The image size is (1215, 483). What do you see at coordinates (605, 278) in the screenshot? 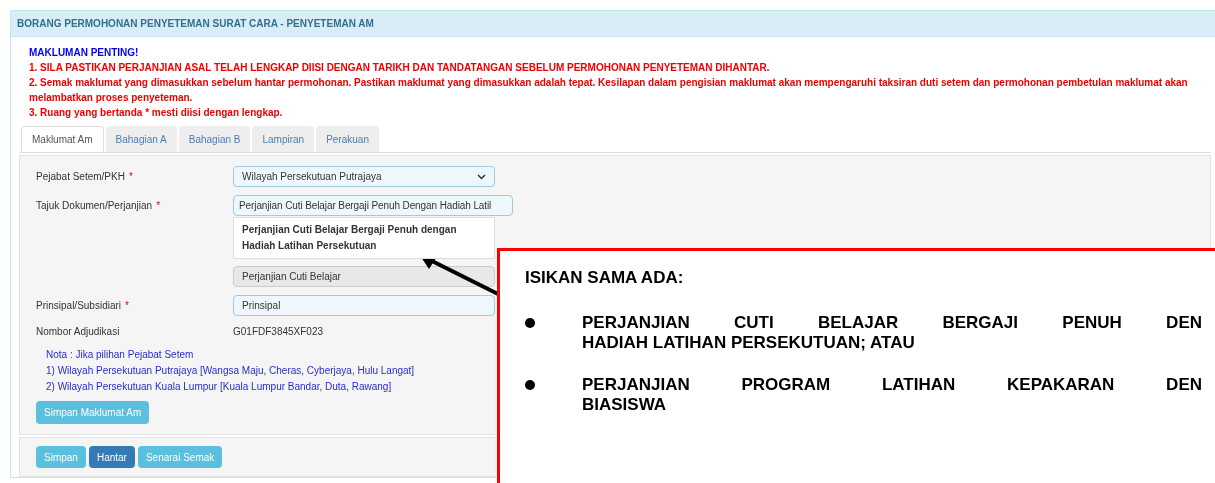
I see `callout-heading: ISIKAN SAMA ADA:` at bounding box center [605, 278].